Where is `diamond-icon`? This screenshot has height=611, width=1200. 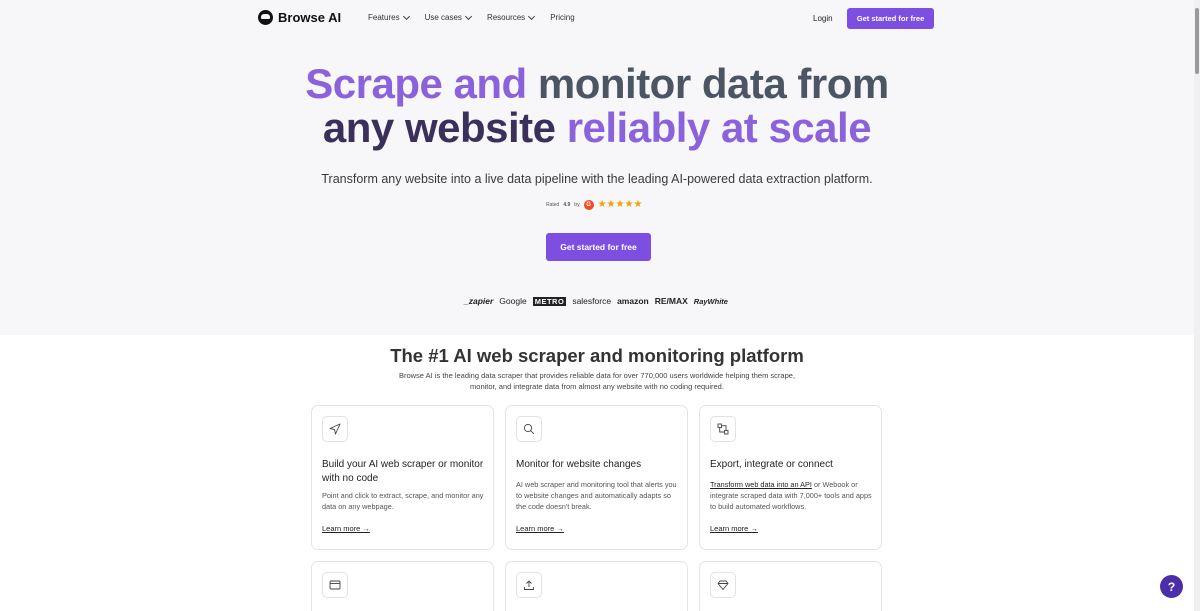 diamond-icon is located at coordinates (723, 585).